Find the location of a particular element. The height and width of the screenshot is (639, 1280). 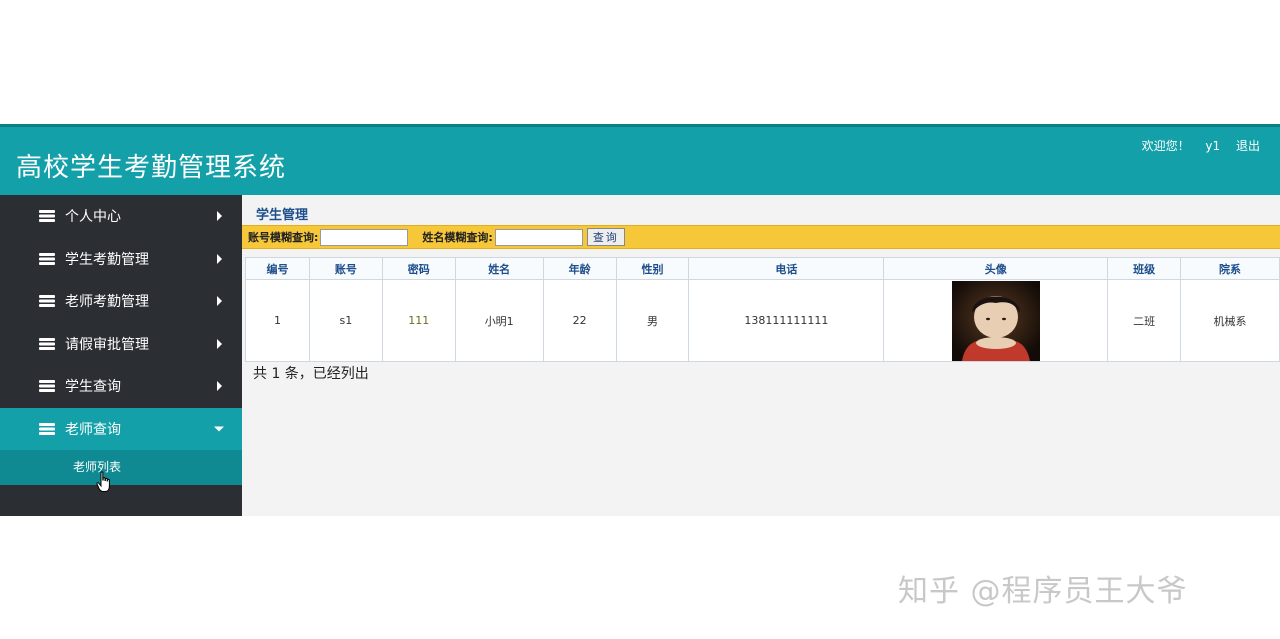

col-header-class: 班级 is located at coordinates (1144, 268).